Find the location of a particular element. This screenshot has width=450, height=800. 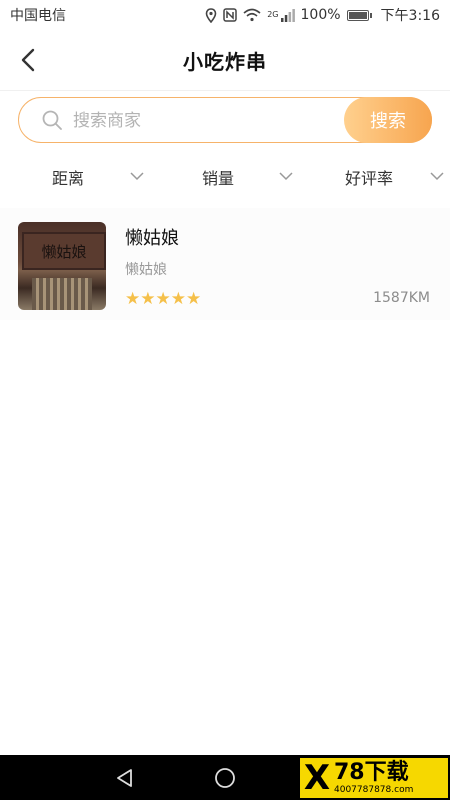

nfc-icon is located at coordinates (230, 15).